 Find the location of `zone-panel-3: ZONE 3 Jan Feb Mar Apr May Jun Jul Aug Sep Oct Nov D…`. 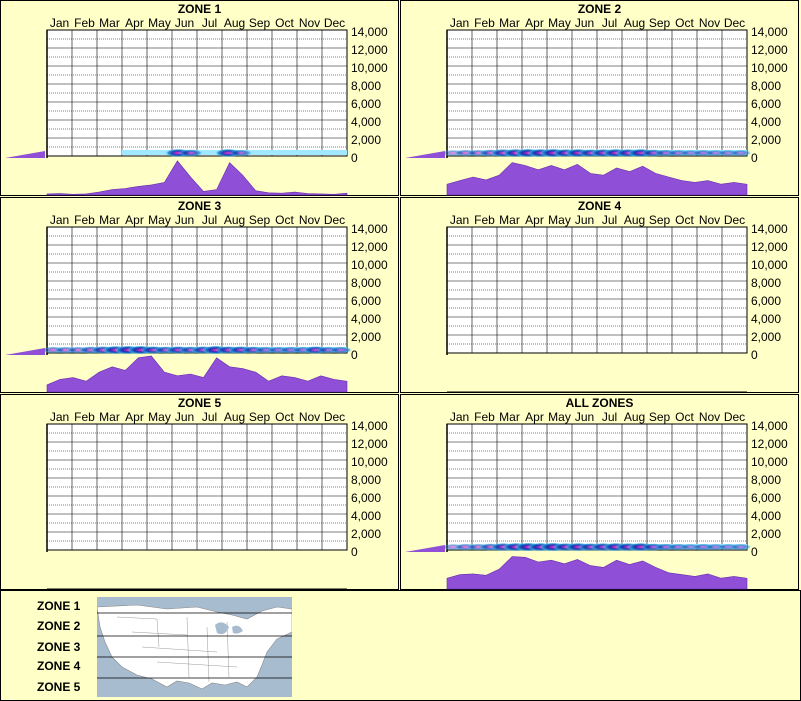

zone-panel-3: ZONE 3 Jan Feb Mar Apr May Jun Jul Aug Sep Oct Nov D… is located at coordinates (199, 295).